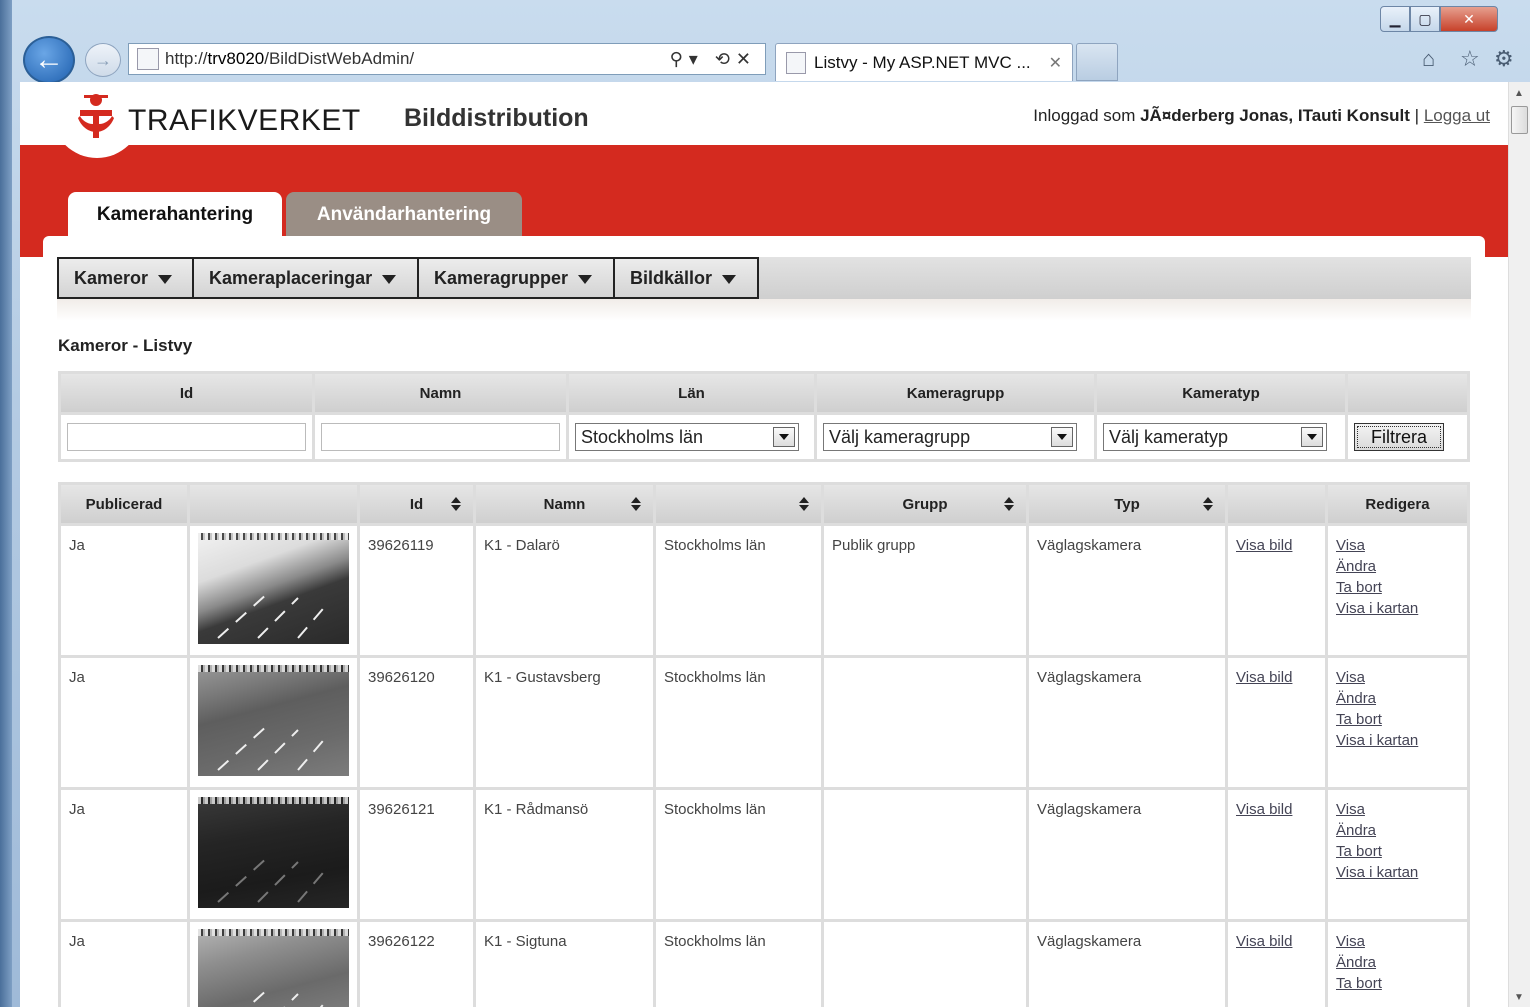  What do you see at coordinates (1519, 93) in the screenshot?
I see `scroll-up-icon: ▲` at bounding box center [1519, 93].